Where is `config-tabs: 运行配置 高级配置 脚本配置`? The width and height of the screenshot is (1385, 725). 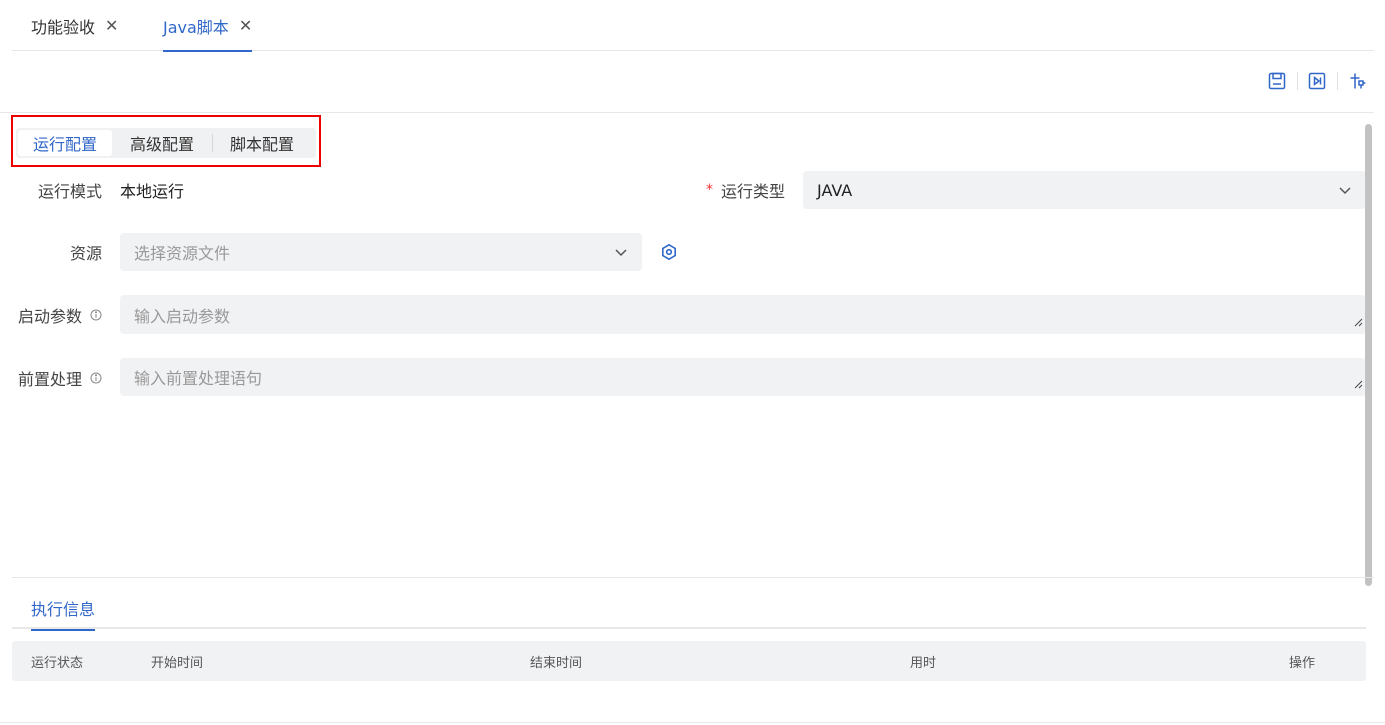
config-tabs: 运行配置 高级配置 脚本配置 is located at coordinates (166, 143).